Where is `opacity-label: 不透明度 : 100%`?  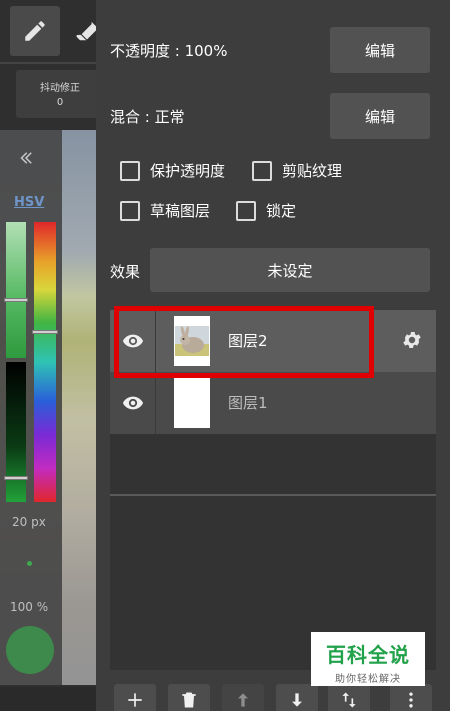
opacity-label: 不透明度 : 100% is located at coordinates (169, 51).